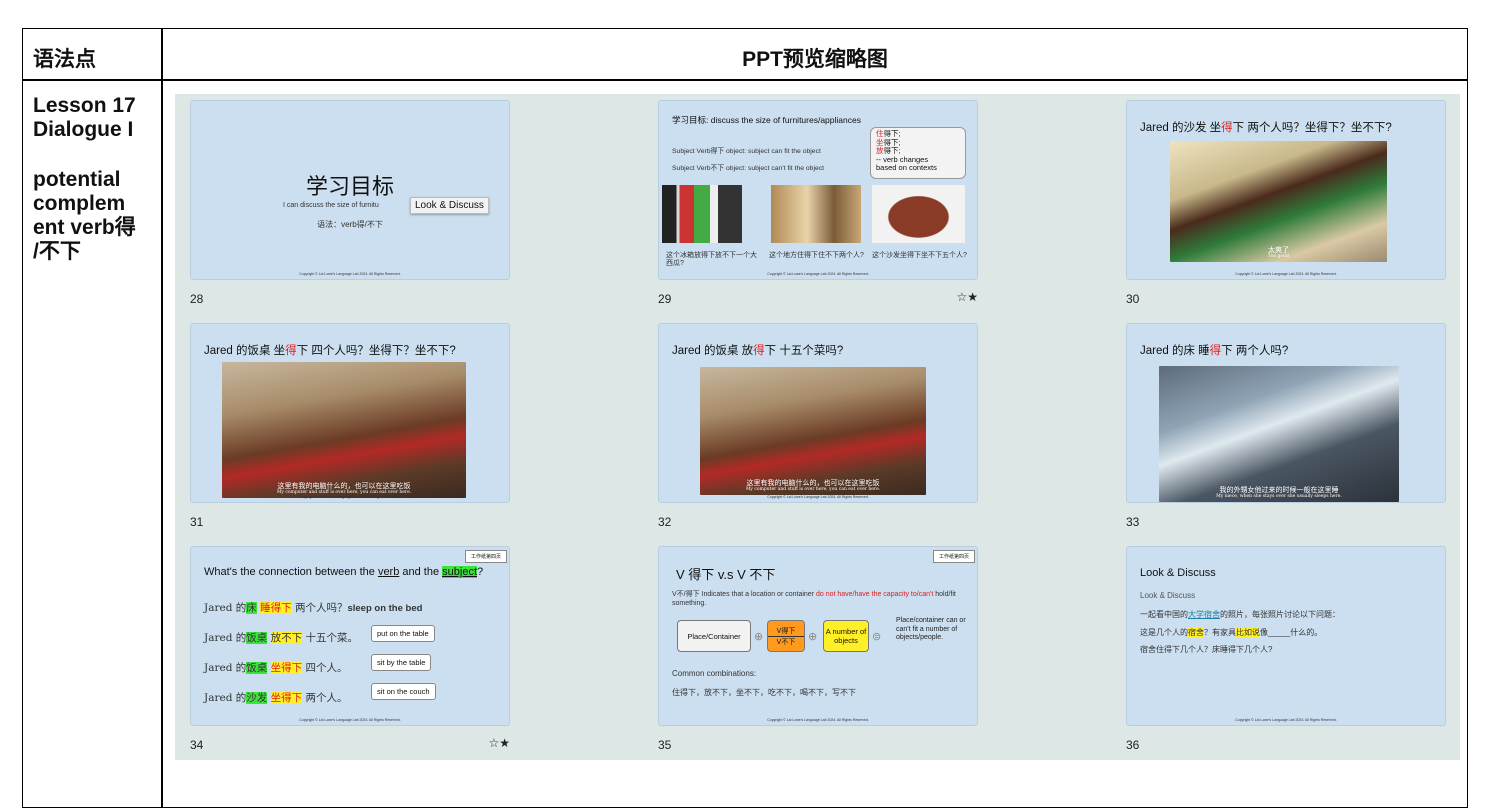 The height and width of the screenshot is (808, 1500). What do you see at coordinates (665, 299) in the screenshot?
I see `slide-number: 29` at bounding box center [665, 299].